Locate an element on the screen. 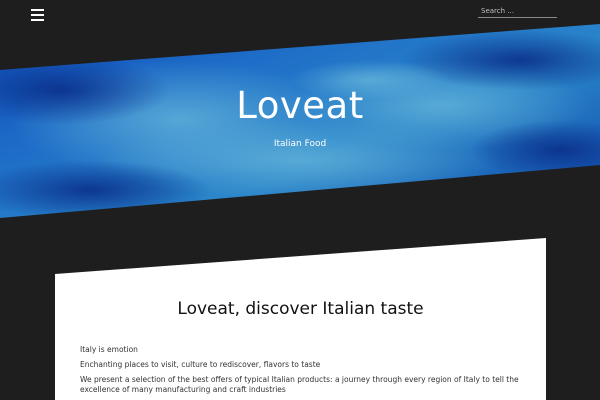  top-bar is located at coordinates (300, 17).